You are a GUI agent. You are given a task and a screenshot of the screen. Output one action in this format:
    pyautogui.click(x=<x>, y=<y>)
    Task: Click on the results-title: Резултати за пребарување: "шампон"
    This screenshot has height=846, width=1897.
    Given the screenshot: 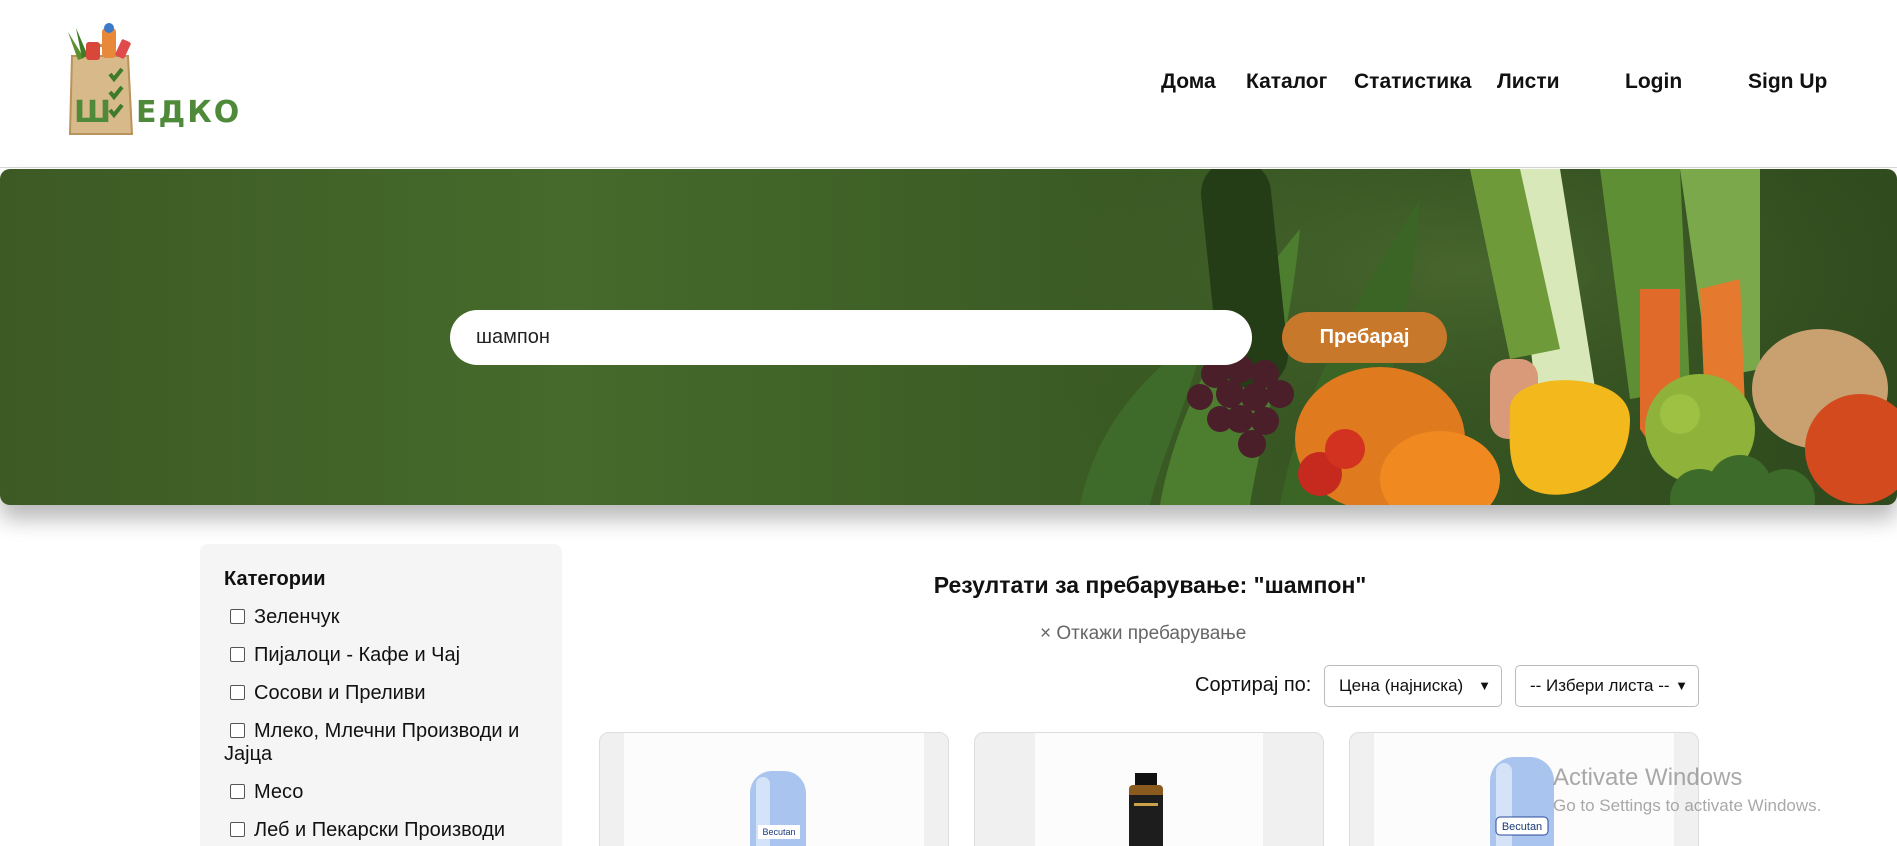 What is the action you would take?
    pyautogui.click(x=1150, y=585)
    